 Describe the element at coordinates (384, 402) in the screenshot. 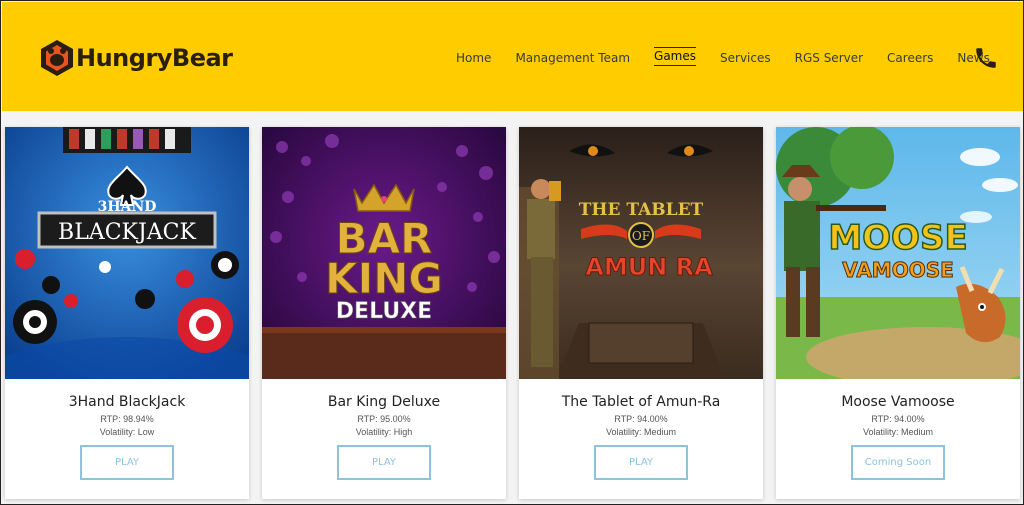

I see `game-title: Bar King Deluxe` at that location.